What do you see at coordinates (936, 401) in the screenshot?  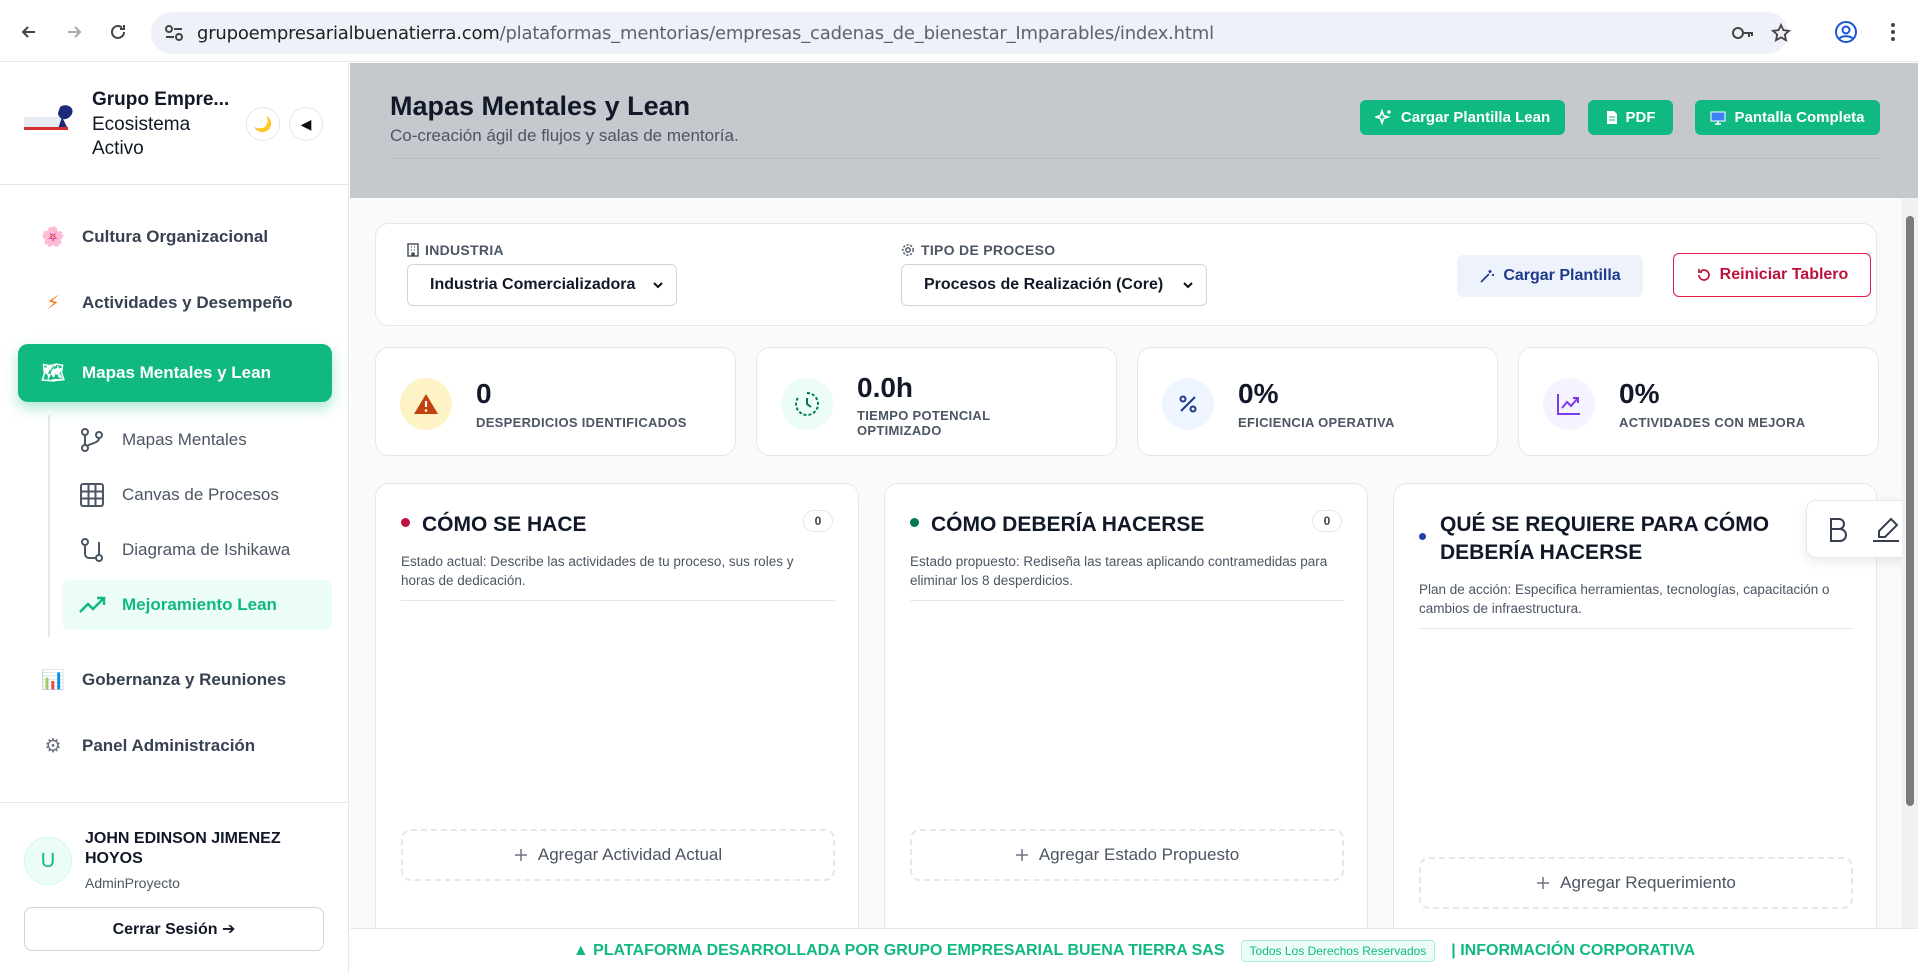 I see `stat-card-time: 0.0h TIEMPO POTENCIAL OPTIMIZADO` at bounding box center [936, 401].